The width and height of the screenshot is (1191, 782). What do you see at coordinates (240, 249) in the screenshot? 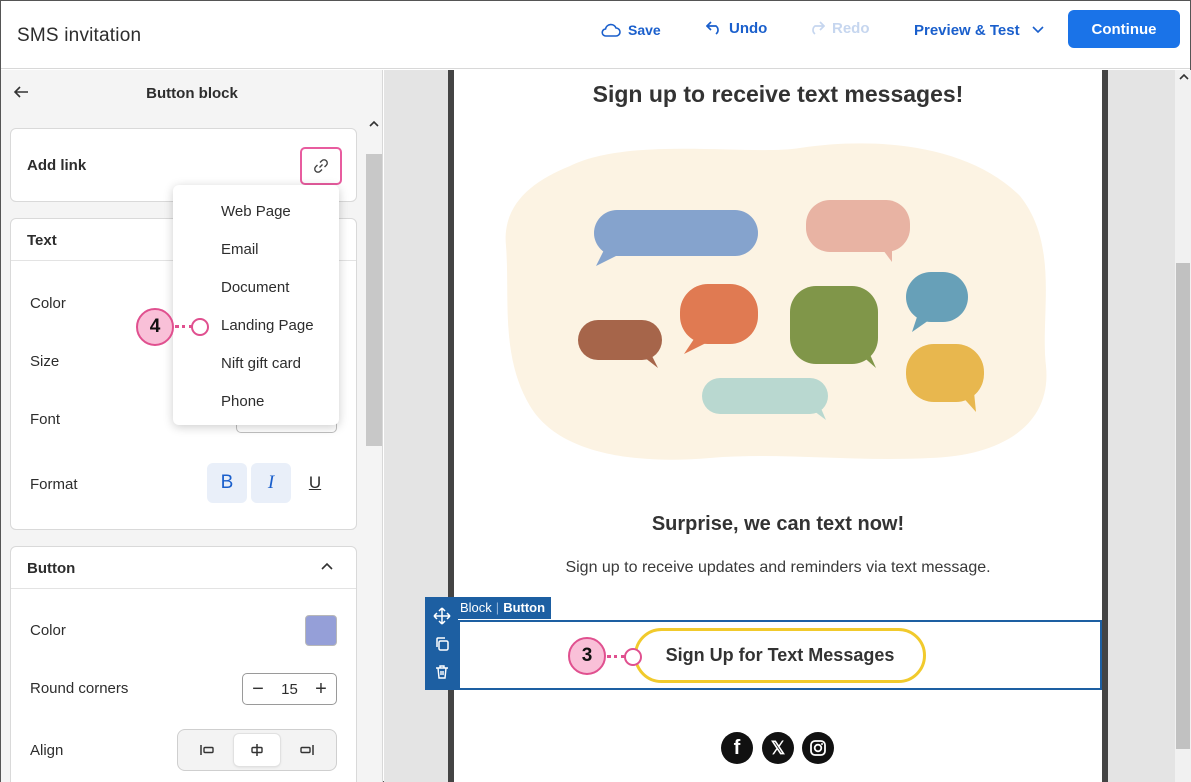
I see `menu-item-email: Email` at bounding box center [240, 249].